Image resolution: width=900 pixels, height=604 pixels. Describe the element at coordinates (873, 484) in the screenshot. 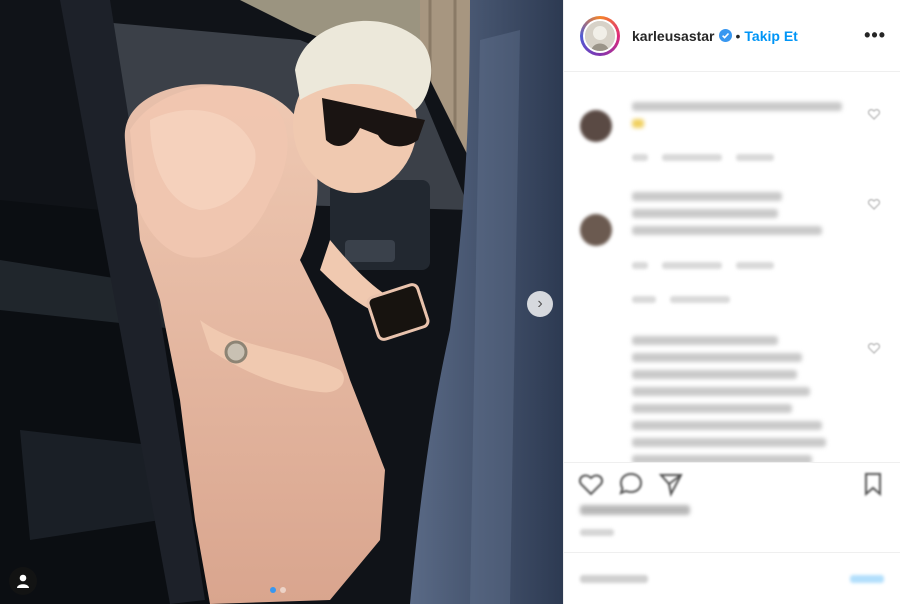

I see `bookmark-icon` at that location.